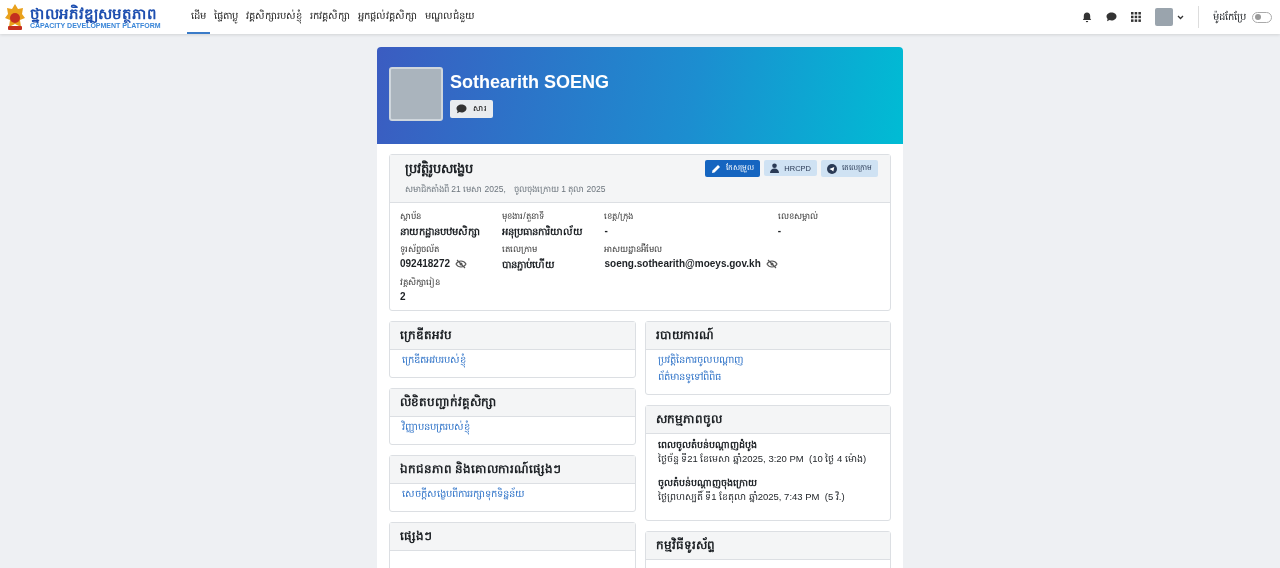 The width and height of the screenshot is (1280, 568). I want to click on caret-icon, so click(1180, 17).